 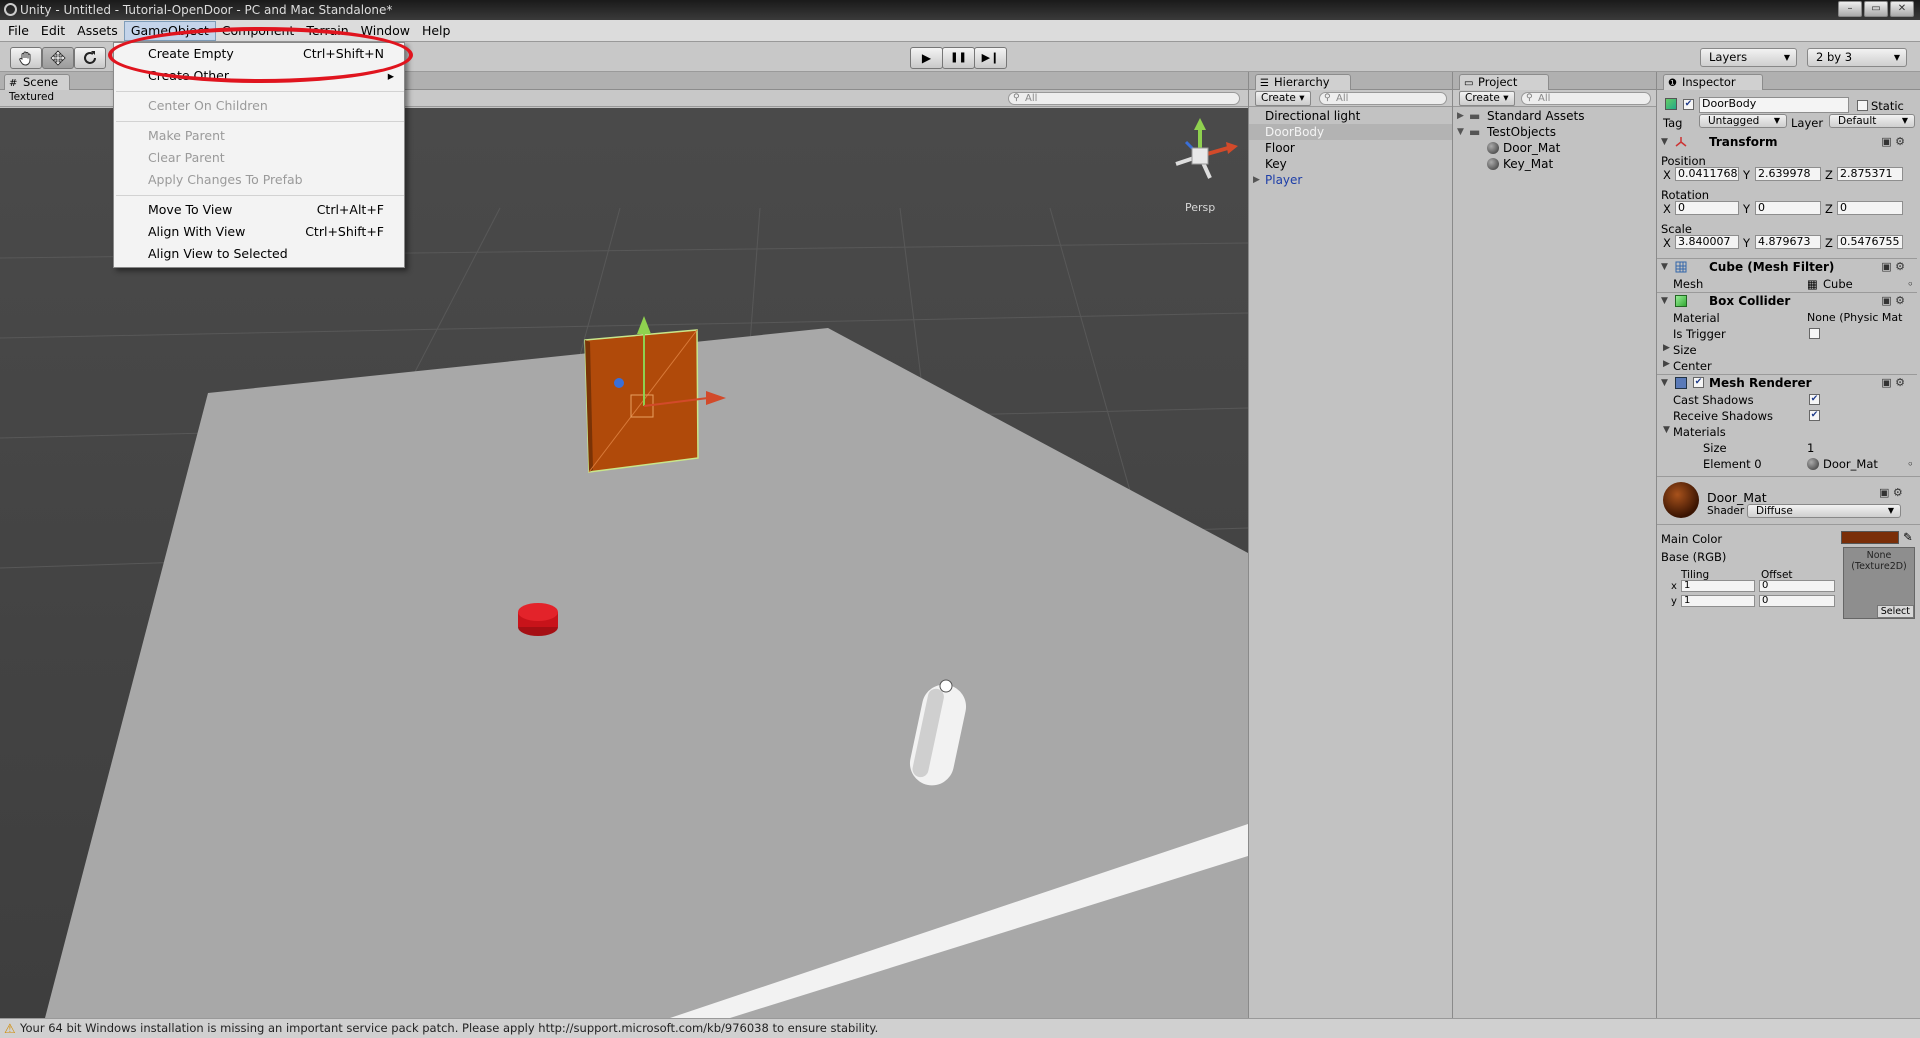 What do you see at coordinates (1872, 121) in the screenshot?
I see `layer-dropdown: Default ▼` at bounding box center [1872, 121].